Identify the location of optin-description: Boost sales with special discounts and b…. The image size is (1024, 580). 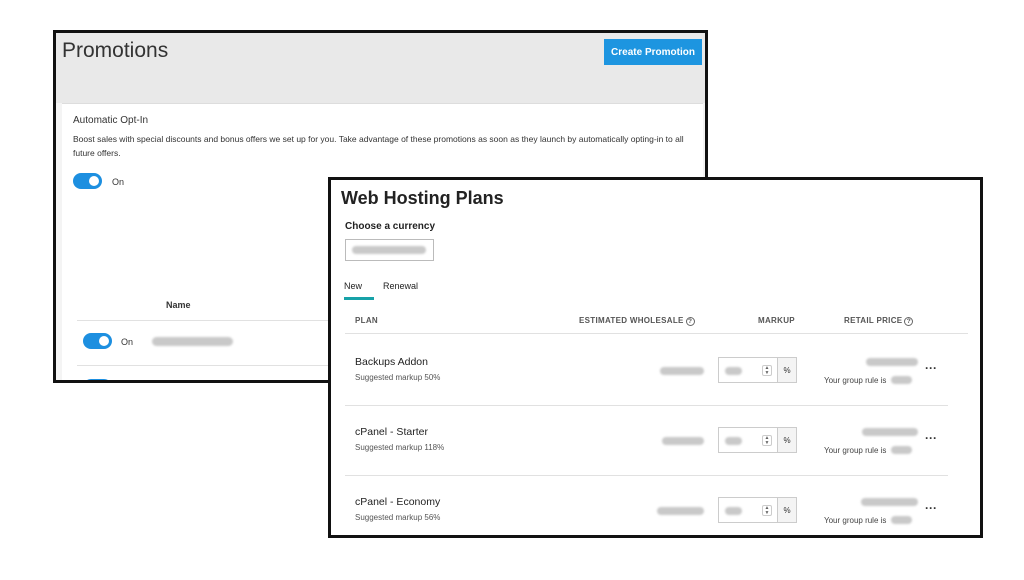
(378, 146).